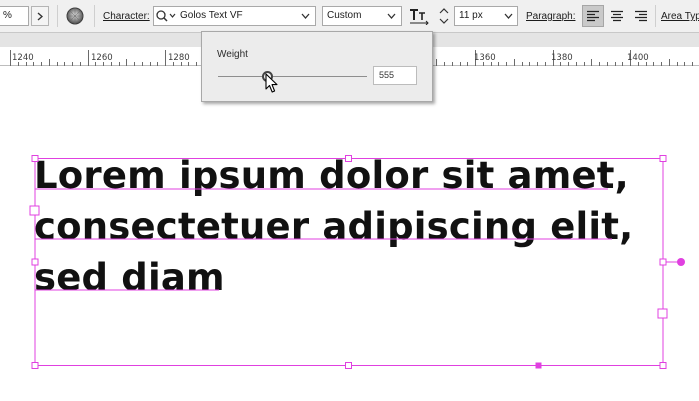  What do you see at coordinates (292, 76) in the screenshot?
I see `weight-slider-track` at bounding box center [292, 76].